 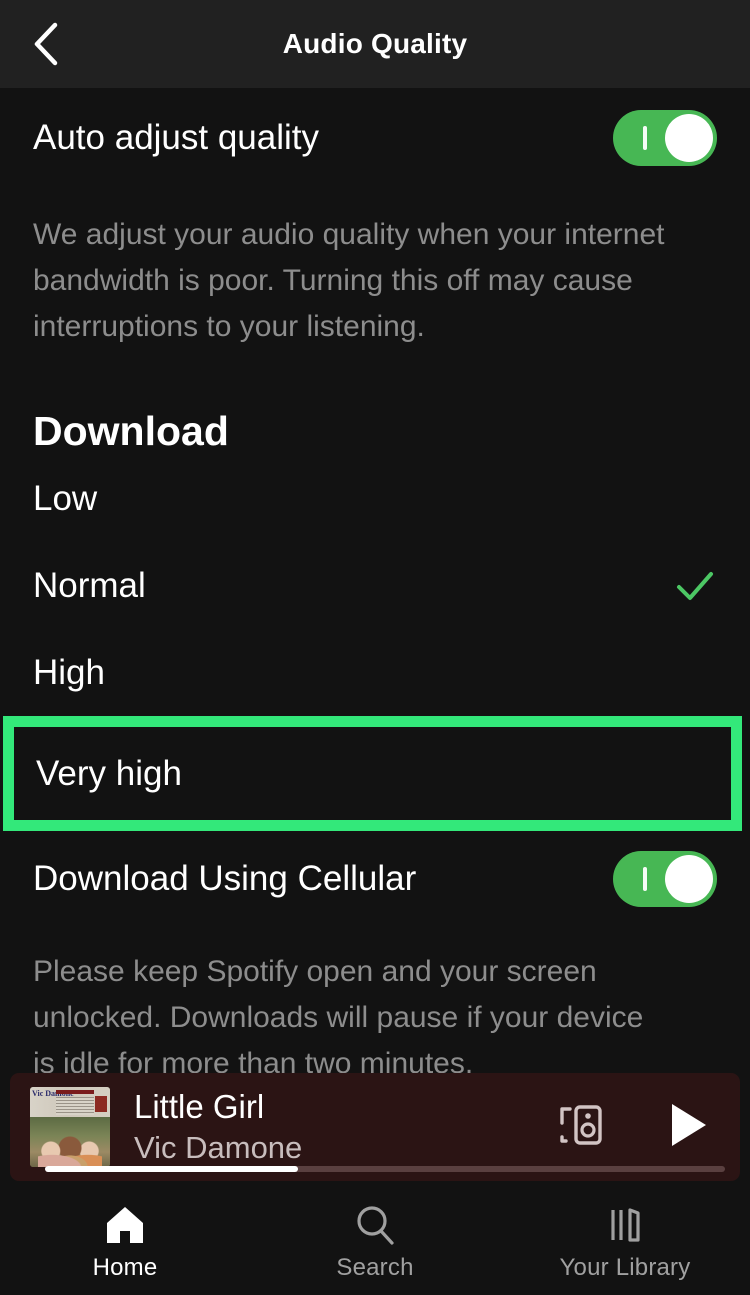 I want to click on auto-adjust-quality-label: Auto adjust quality, so click(x=176, y=137).